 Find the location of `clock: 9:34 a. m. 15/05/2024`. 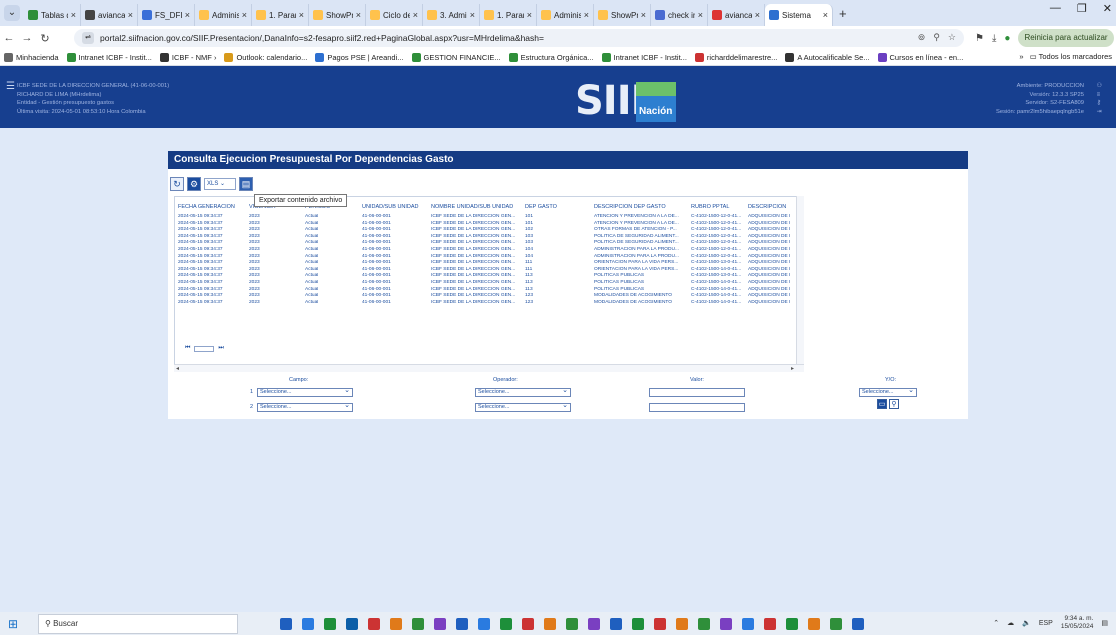

clock: 9:34 a. m. 15/05/2024 is located at coordinates (1077, 623).